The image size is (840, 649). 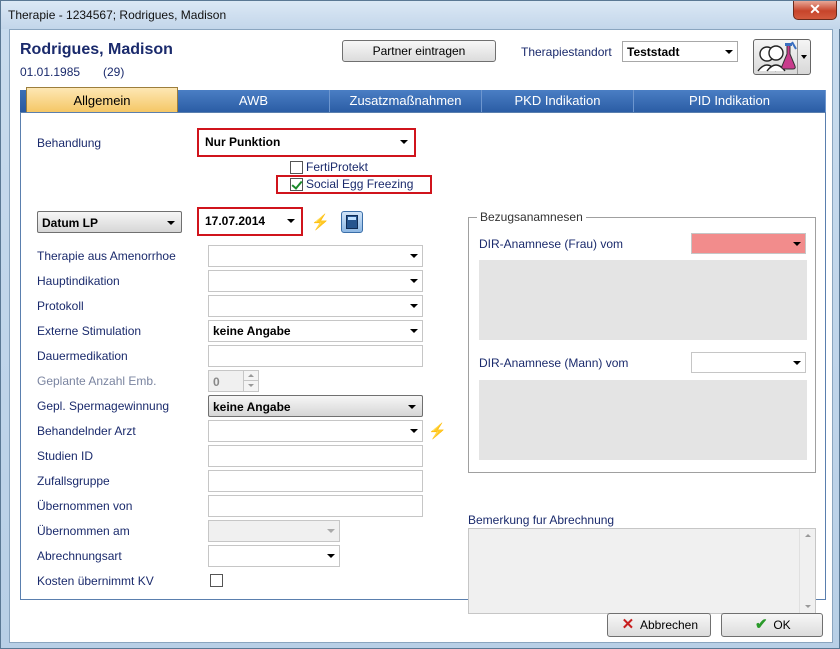 I want to click on bezugsanamnesen-title: Bezugsanamnesen, so click(x=531, y=217).